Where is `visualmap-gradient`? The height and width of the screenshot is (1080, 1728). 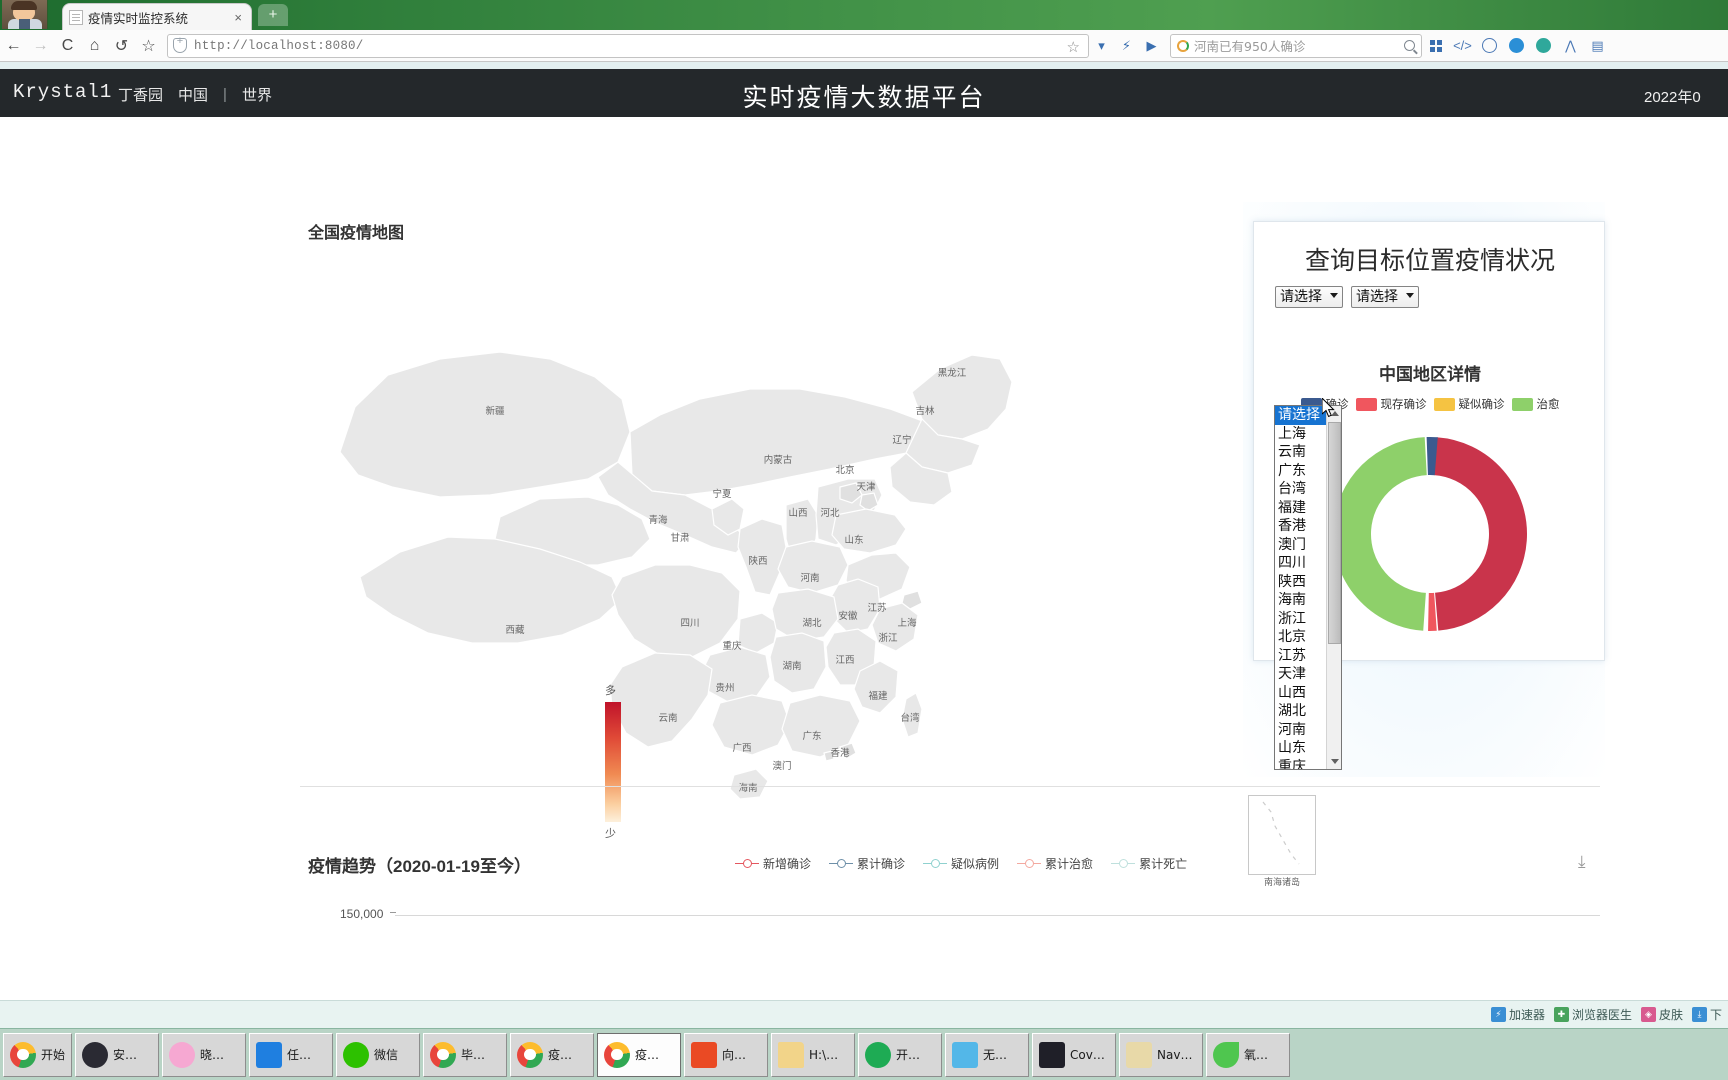 visualmap-gradient is located at coordinates (613, 762).